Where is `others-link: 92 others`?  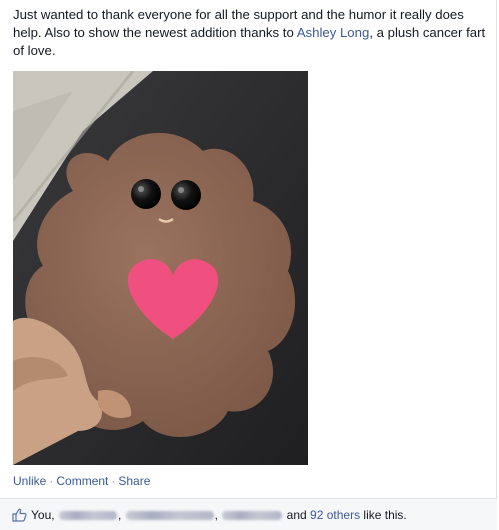 others-link: 92 others is located at coordinates (335, 515).